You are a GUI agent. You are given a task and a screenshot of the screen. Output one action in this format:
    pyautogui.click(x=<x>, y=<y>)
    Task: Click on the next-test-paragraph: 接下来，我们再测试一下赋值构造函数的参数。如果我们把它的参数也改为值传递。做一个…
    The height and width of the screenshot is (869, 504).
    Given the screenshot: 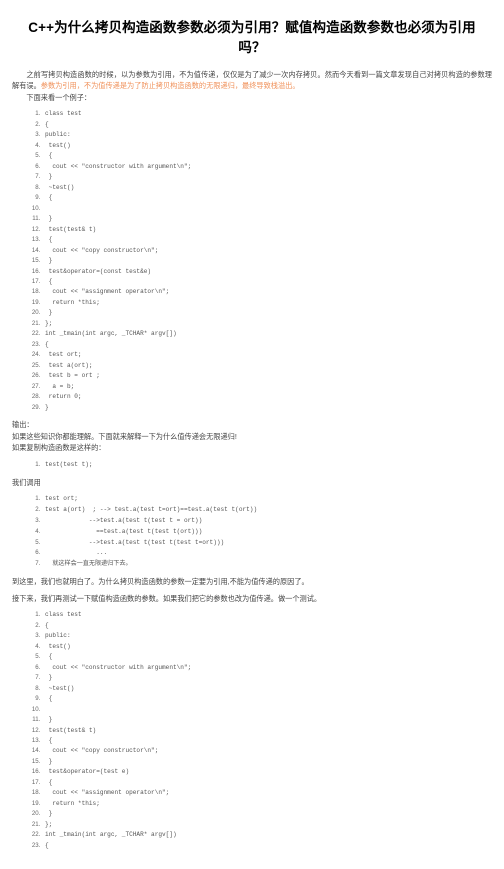 What is the action you would take?
    pyautogui.click(x=167, y=598)
    